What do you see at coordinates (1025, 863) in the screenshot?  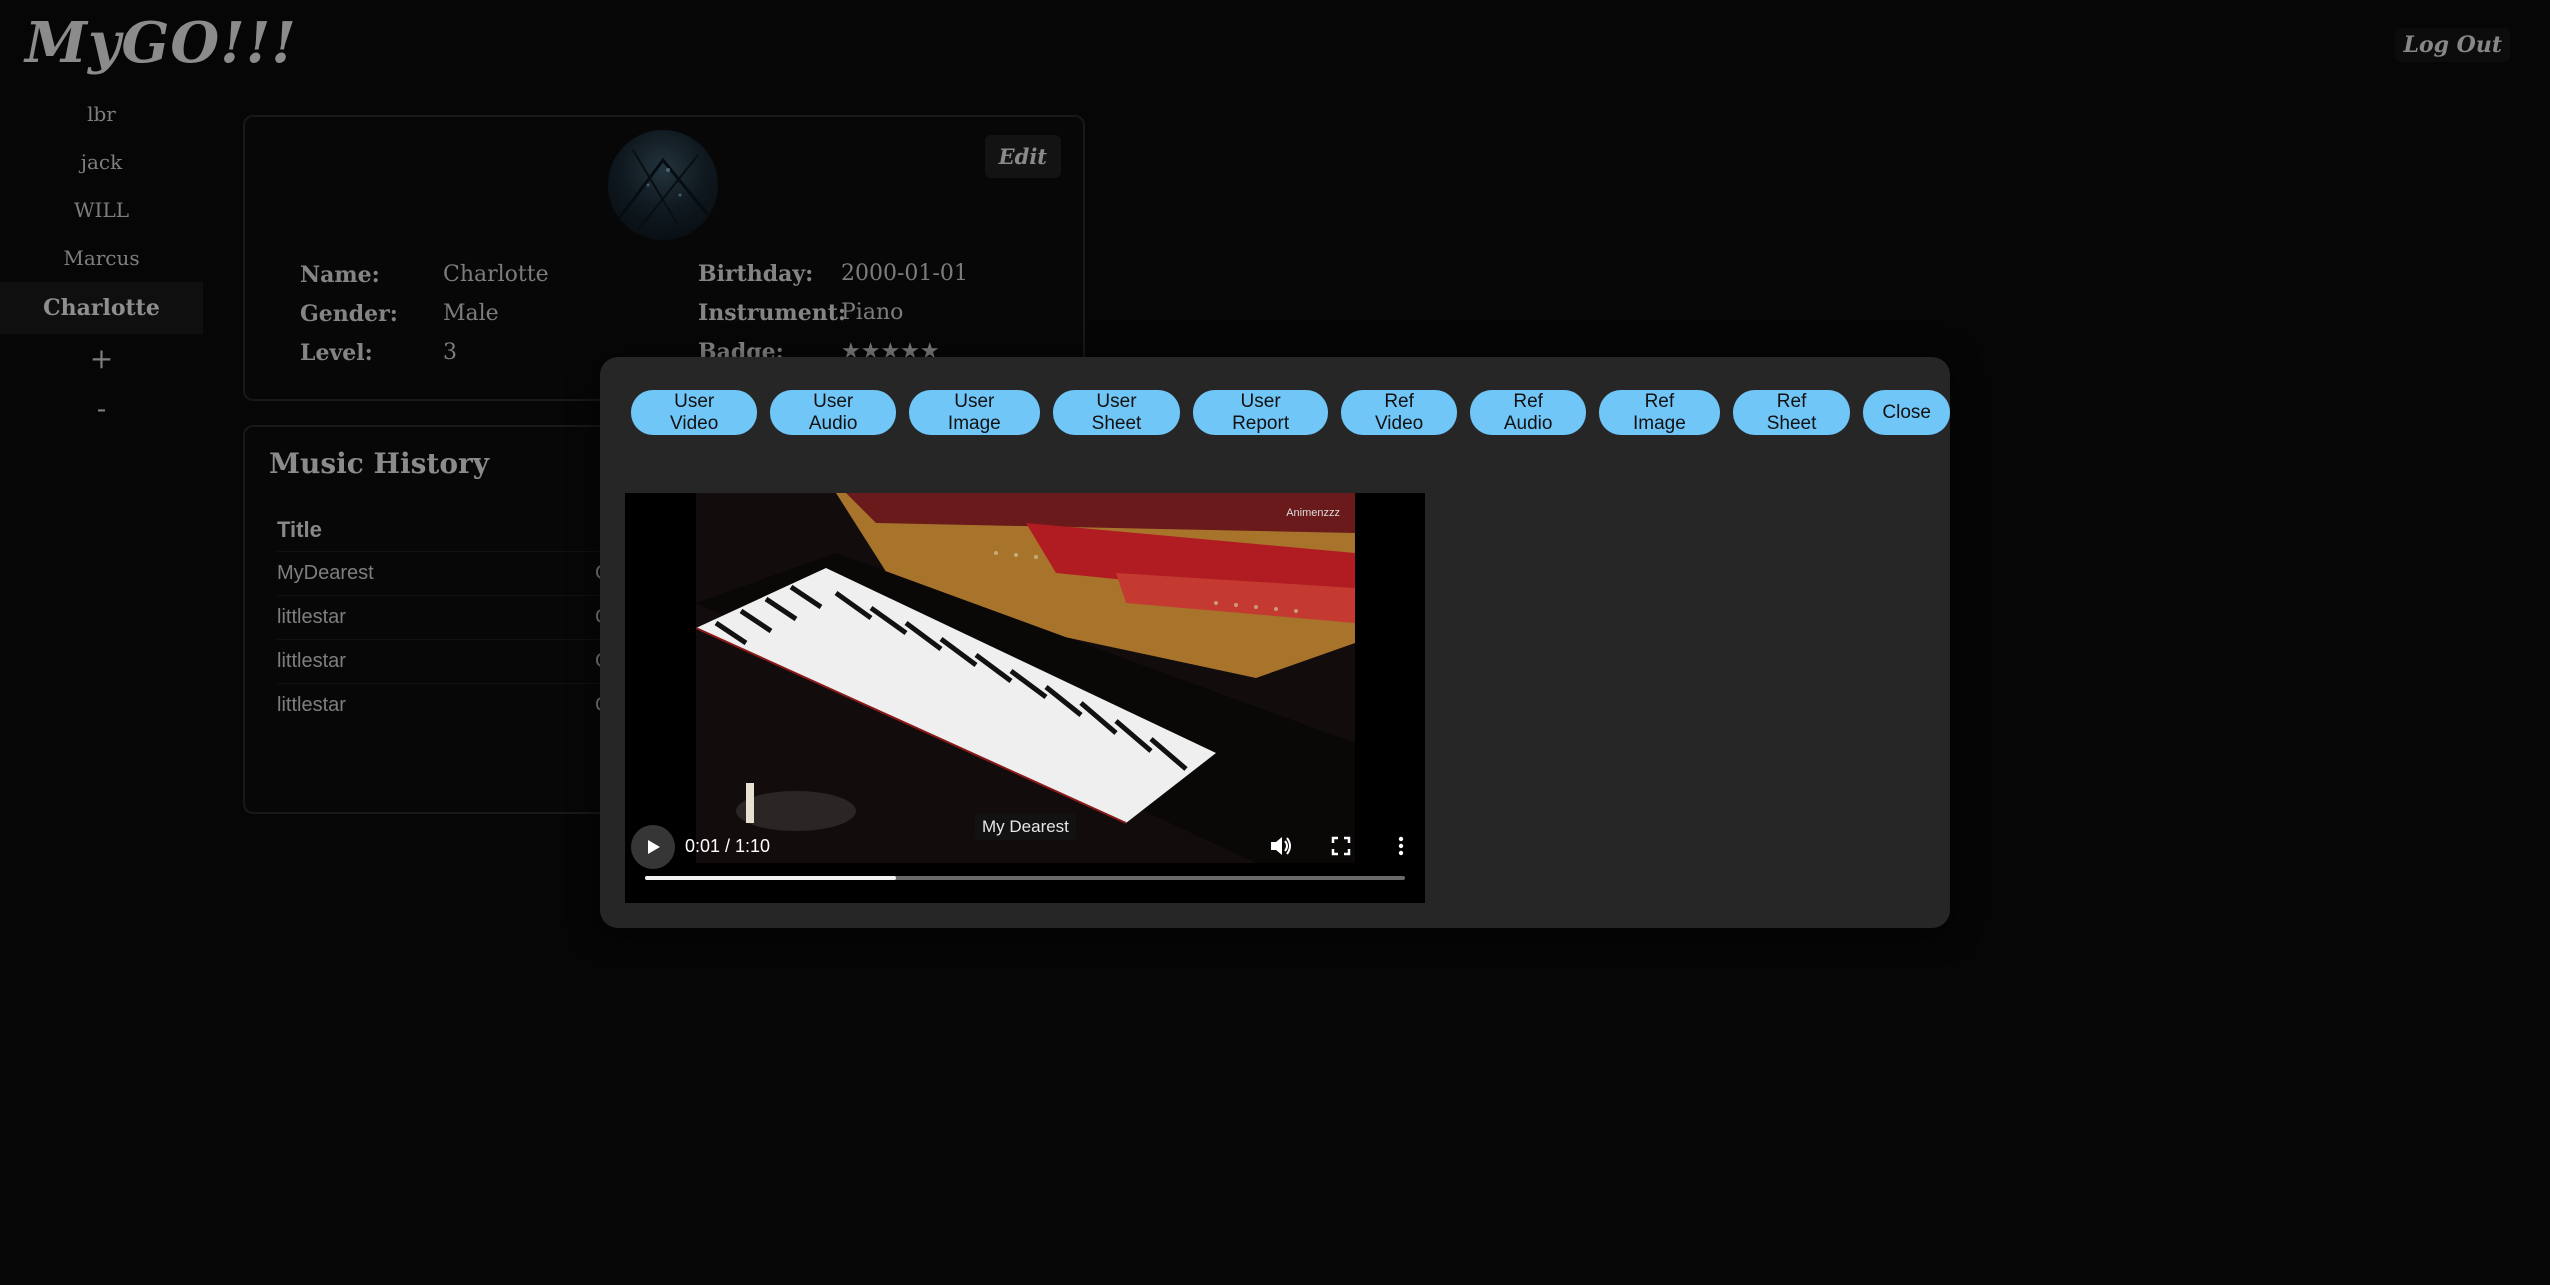 I see `video-controls: 0:01 / 1:10` at bounding box center [1025, 863].